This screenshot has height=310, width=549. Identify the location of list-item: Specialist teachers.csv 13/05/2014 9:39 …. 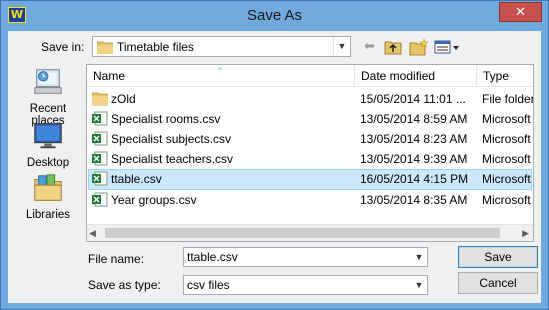
(310, 159).